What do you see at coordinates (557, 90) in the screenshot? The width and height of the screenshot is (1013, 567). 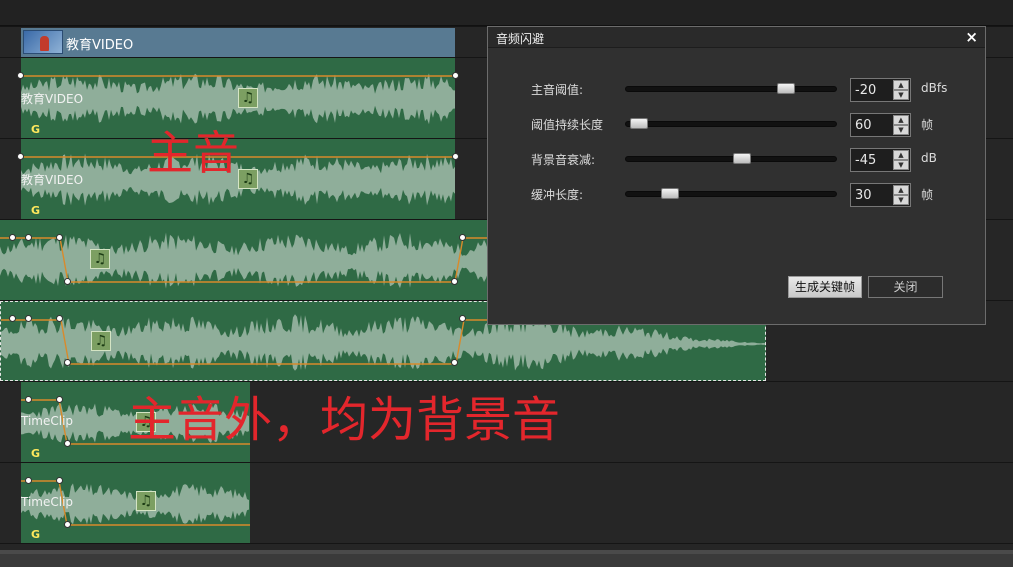 I see `threshold-label: 主音阈值:` at bounding box center [557, 90].